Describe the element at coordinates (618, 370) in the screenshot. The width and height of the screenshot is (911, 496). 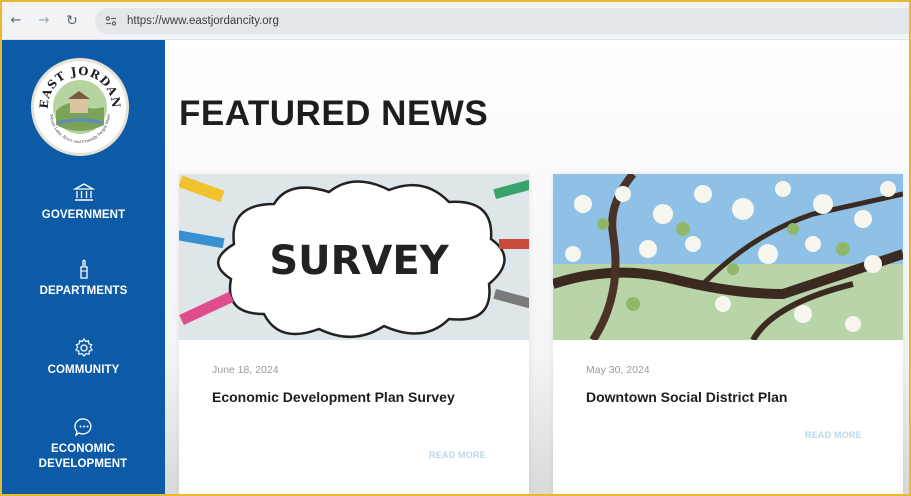
I see `card-date: May 30, 2024` at that location.